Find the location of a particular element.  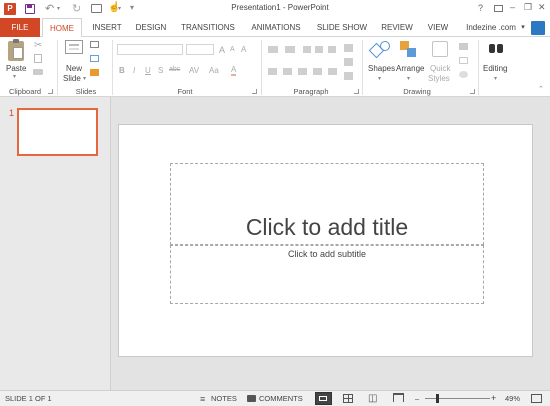

shrink-font-button: A is located at coordinates (232, 49).